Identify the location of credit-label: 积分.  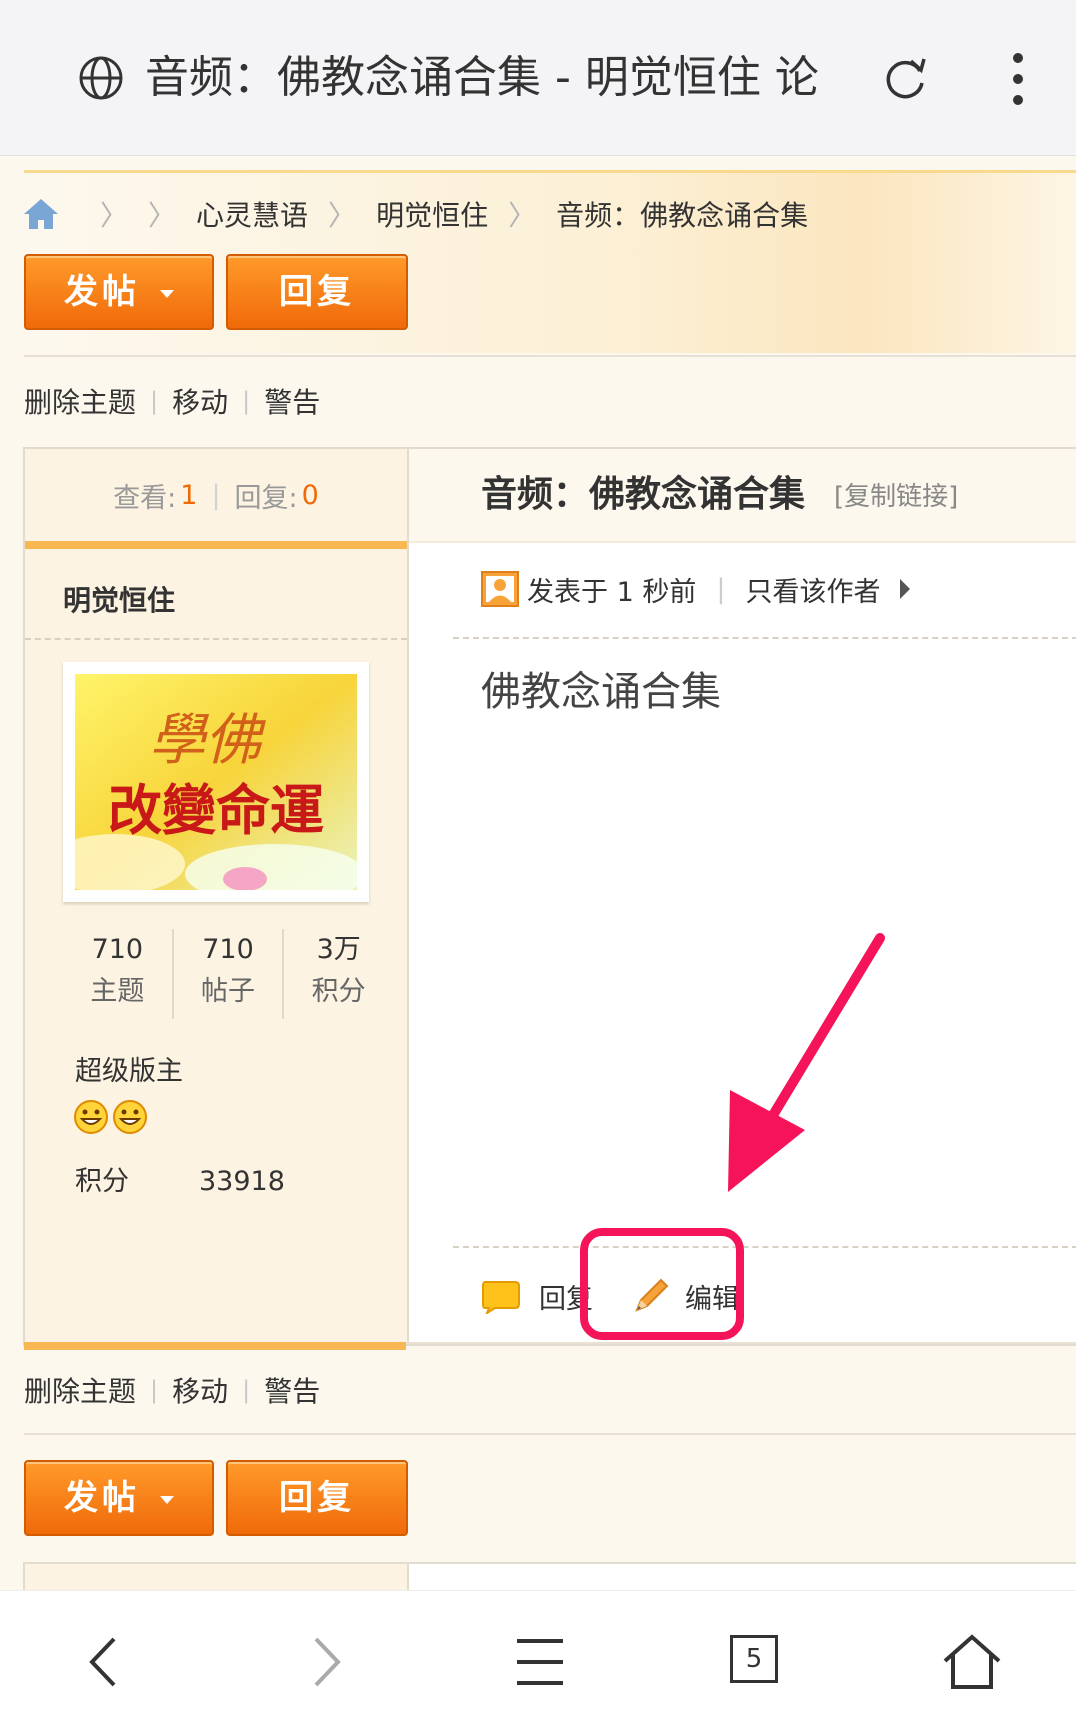
(102, 1181).